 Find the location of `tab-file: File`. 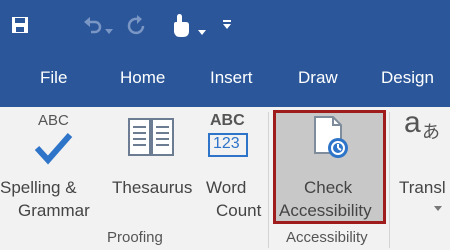

tab-file: File is located at coordinates (53, 78).